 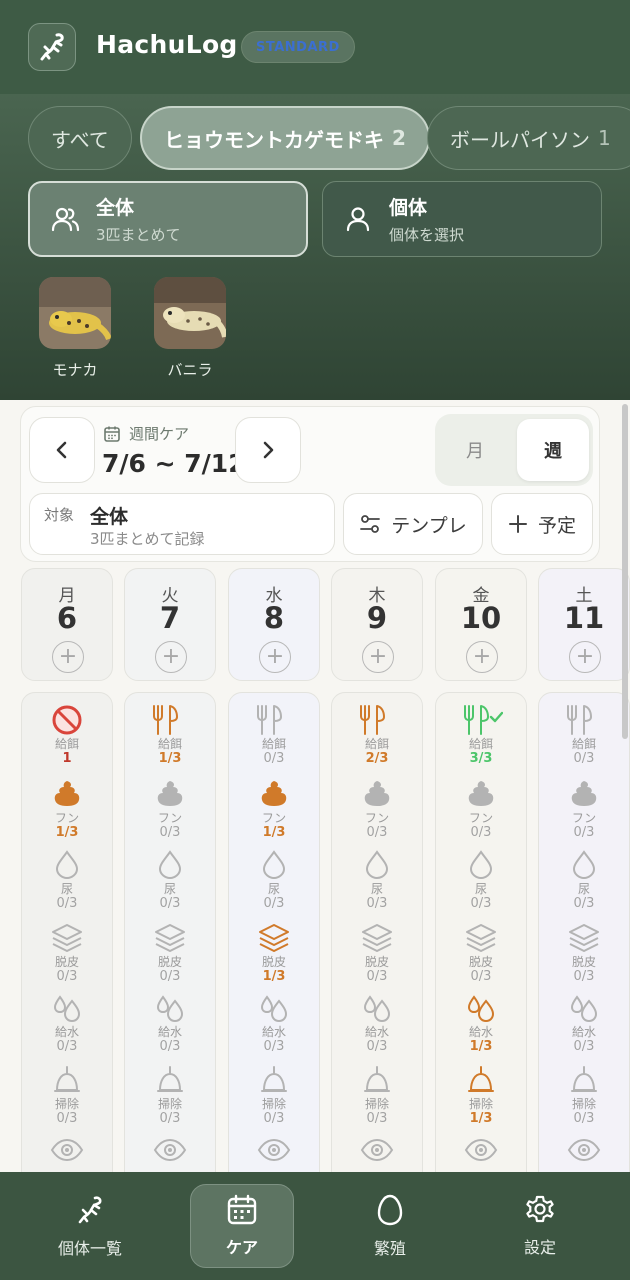 I want to click on task-feed: 給餌 1, so click(x=67, y=734).